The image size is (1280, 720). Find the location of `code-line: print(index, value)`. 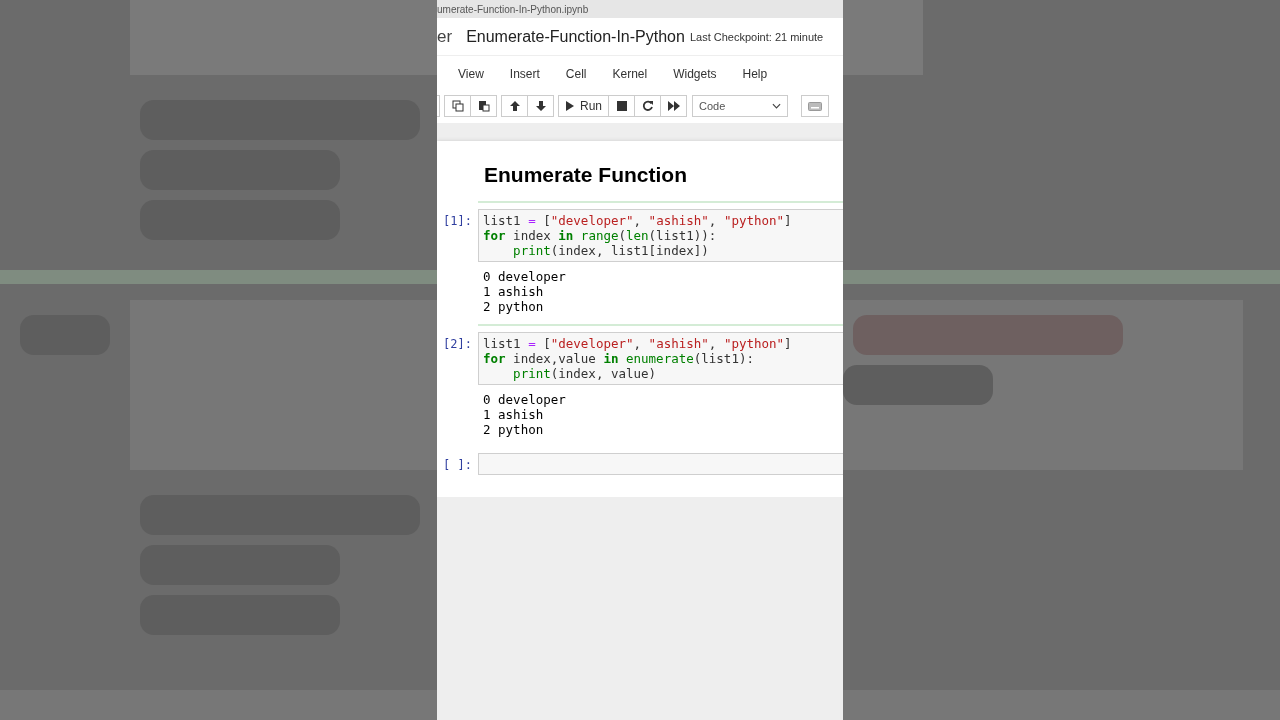

code-line: print(index, value) is located at coordinates (585, 373).